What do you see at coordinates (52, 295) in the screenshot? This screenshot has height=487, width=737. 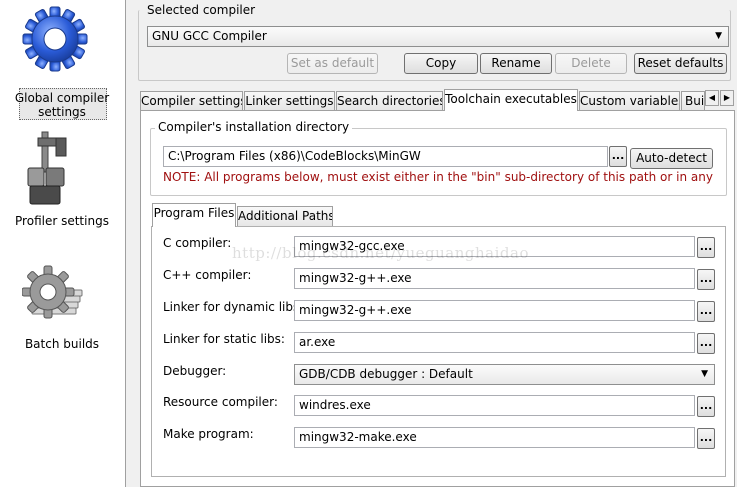 I see `batch-gear-icon` at bounding box center [52, 295].